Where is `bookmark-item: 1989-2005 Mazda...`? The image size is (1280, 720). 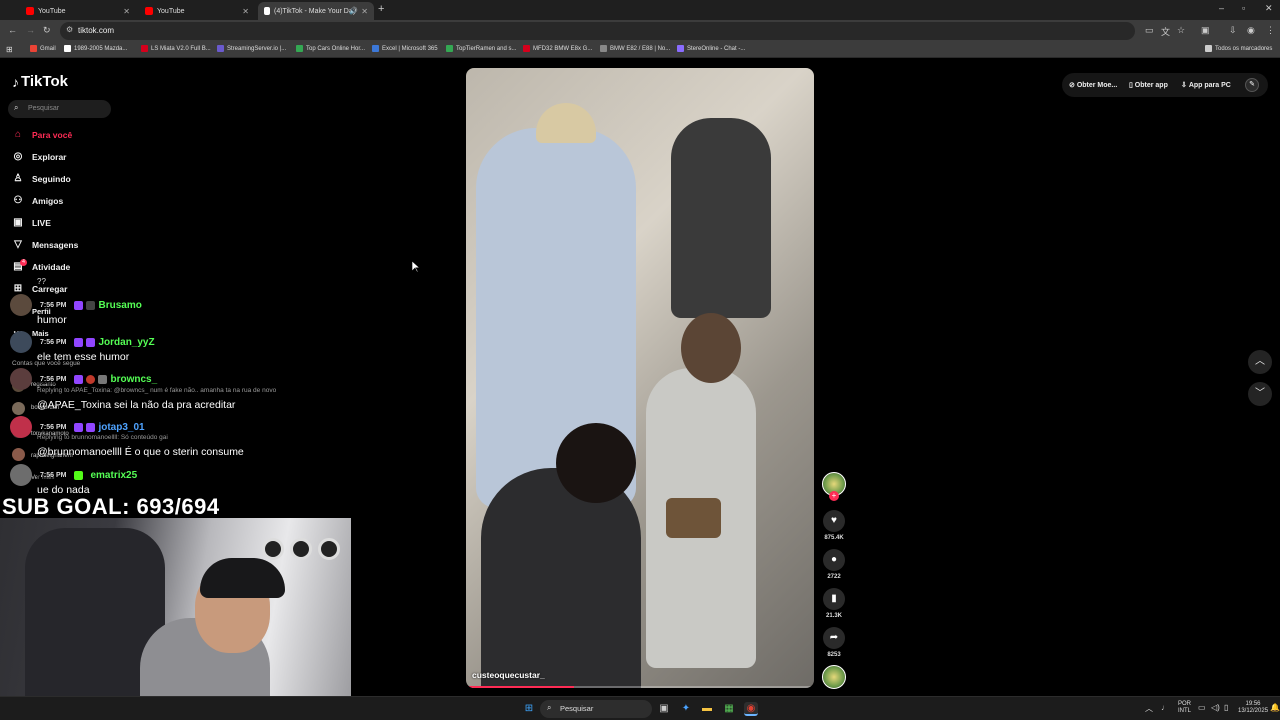
bookmark-item: 1989-2005 Mazda... is located at coordinates (95, 48).